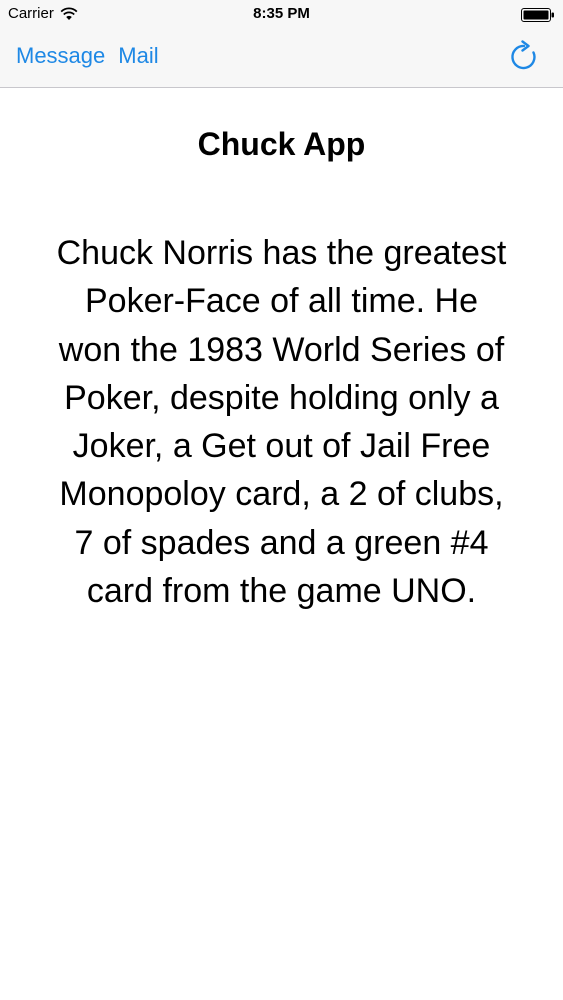 The height and width of the screenshot is (1000, 563). I want to click on mail-button: Mail, so click(138, 56).